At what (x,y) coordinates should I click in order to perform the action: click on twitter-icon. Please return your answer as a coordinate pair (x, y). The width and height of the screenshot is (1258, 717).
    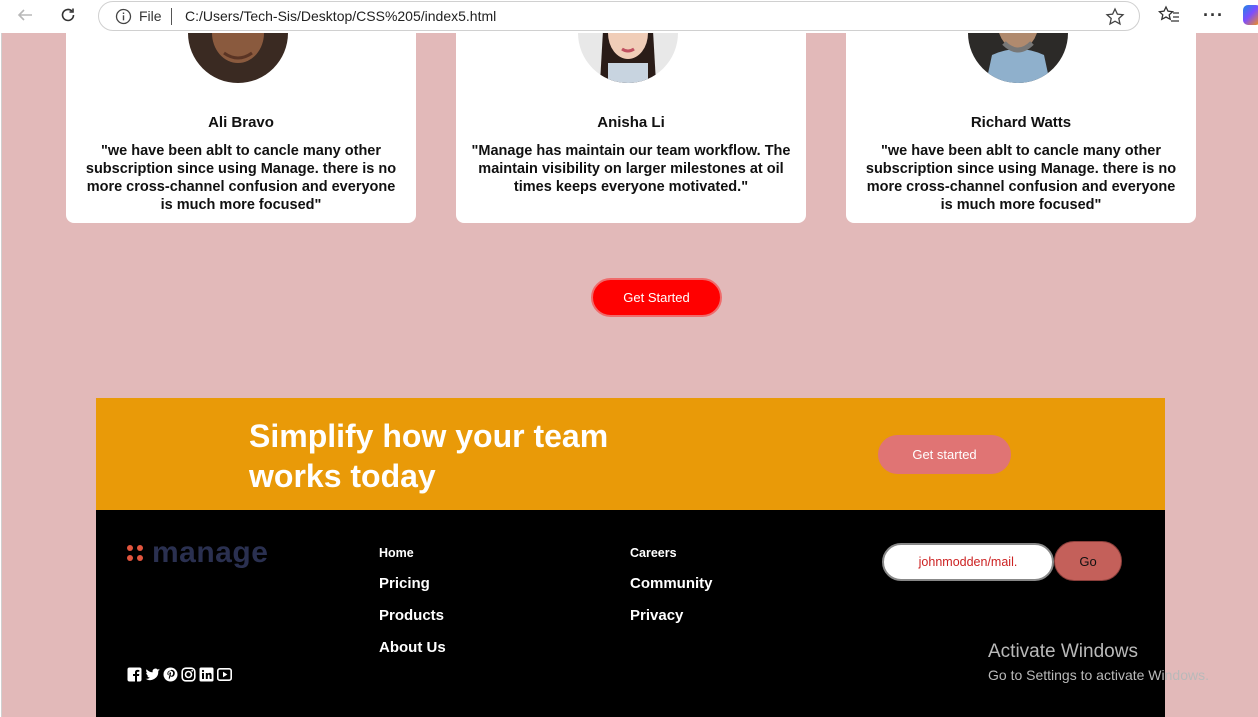
    Looking at the image, I should click on (152, 674).